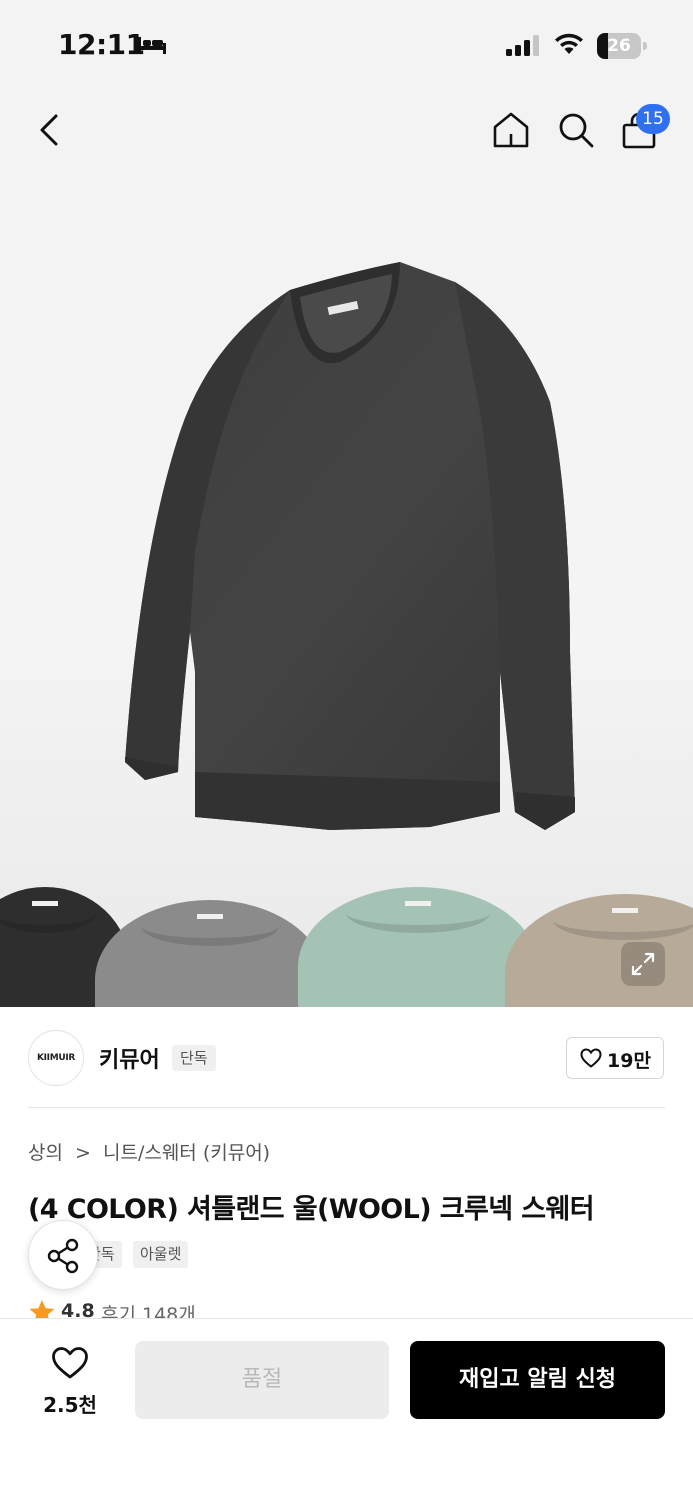  Describe the element at coordinates (346, 1107) in the screenshot. I see `section-divider` at that location.